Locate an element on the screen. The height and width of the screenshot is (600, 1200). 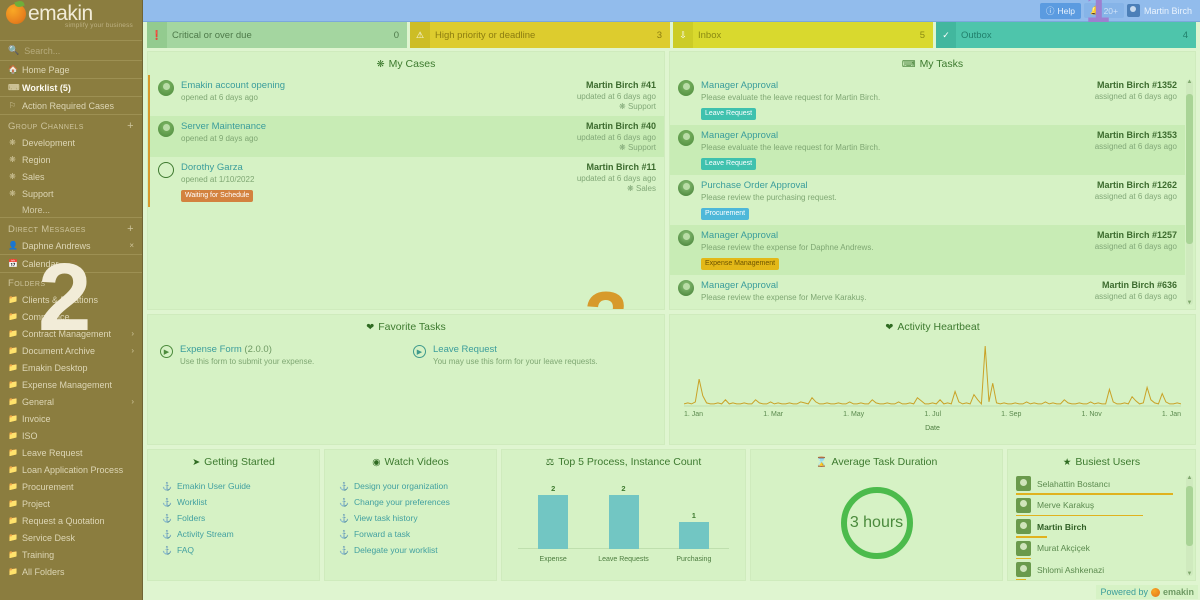
tab-inbox: ⇩ Inbox 5 is located at coordinates (803, 35).